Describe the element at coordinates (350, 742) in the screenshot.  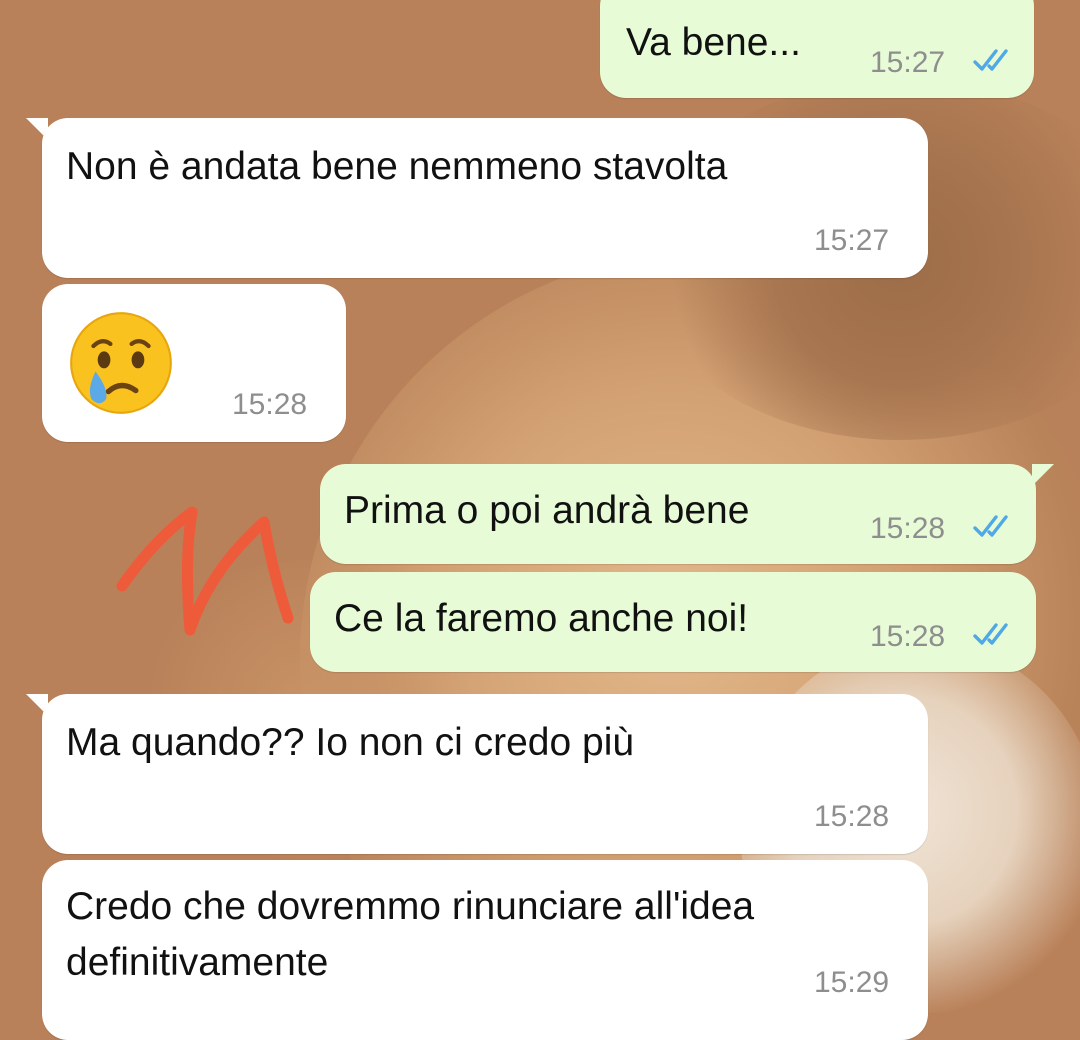
I see `message-text: Ma quando?? Io non ci credo più` at that location.